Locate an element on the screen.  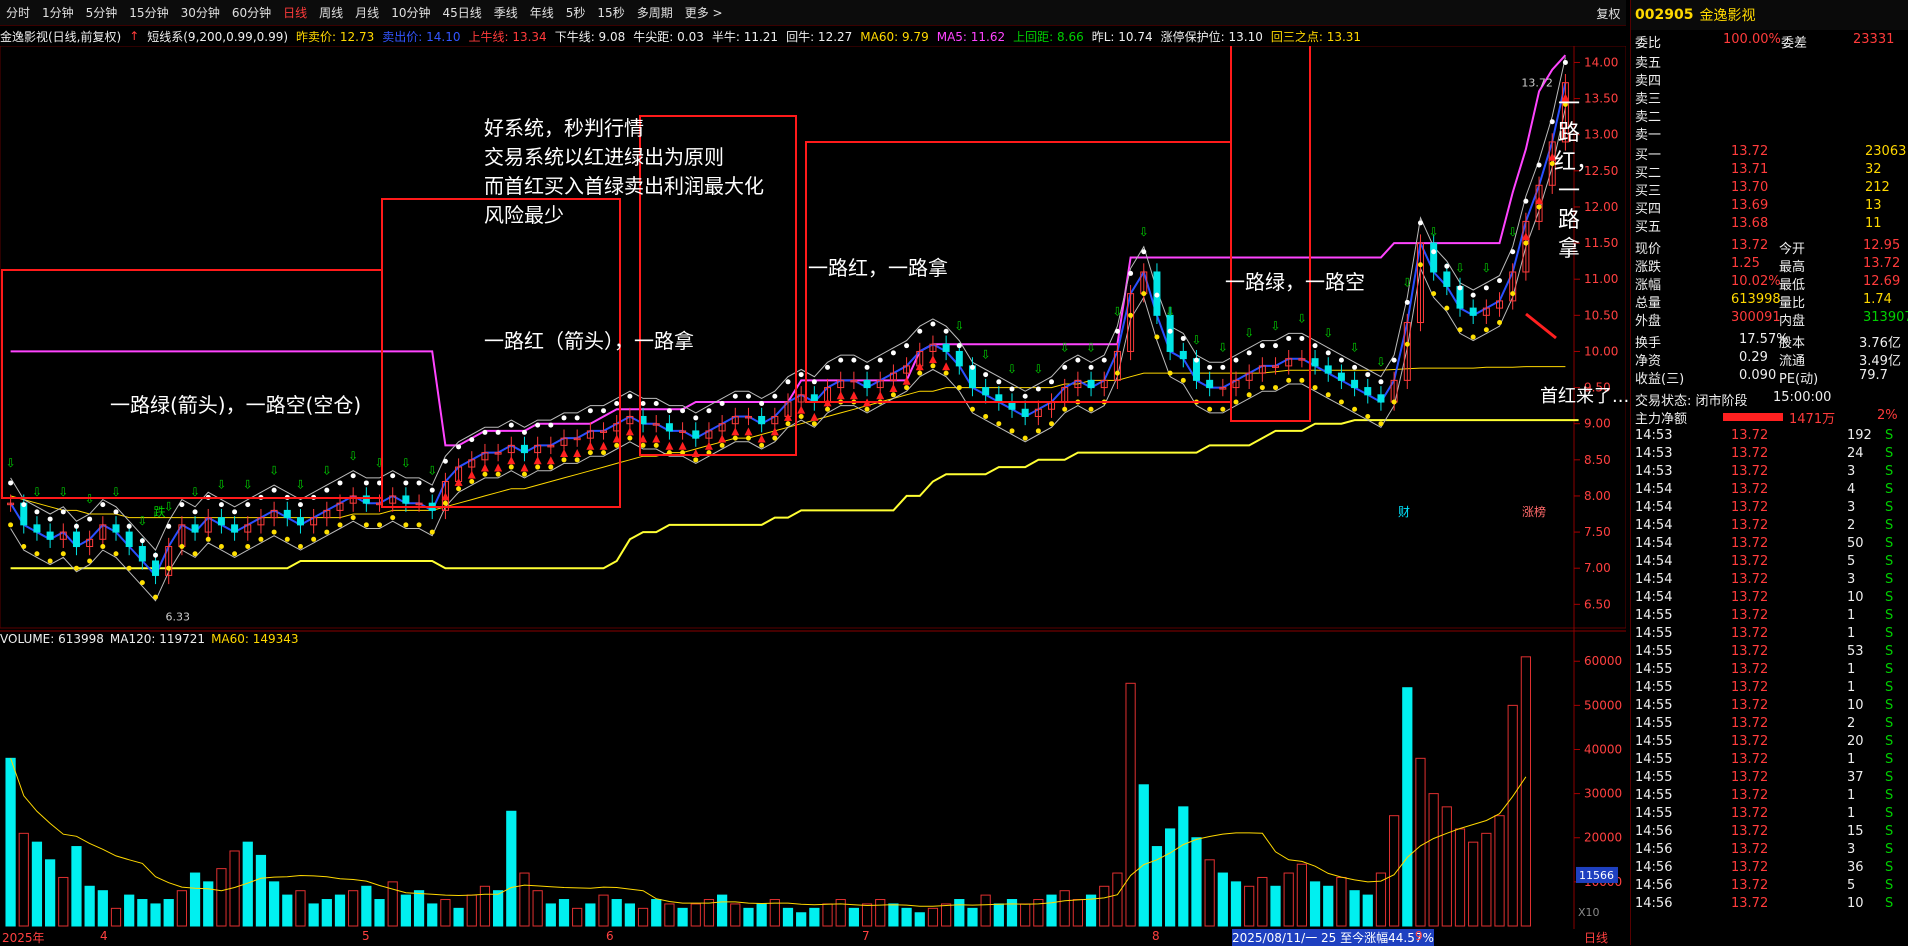
period-tab-10: 45日线 is located at coordinates (461, 12).